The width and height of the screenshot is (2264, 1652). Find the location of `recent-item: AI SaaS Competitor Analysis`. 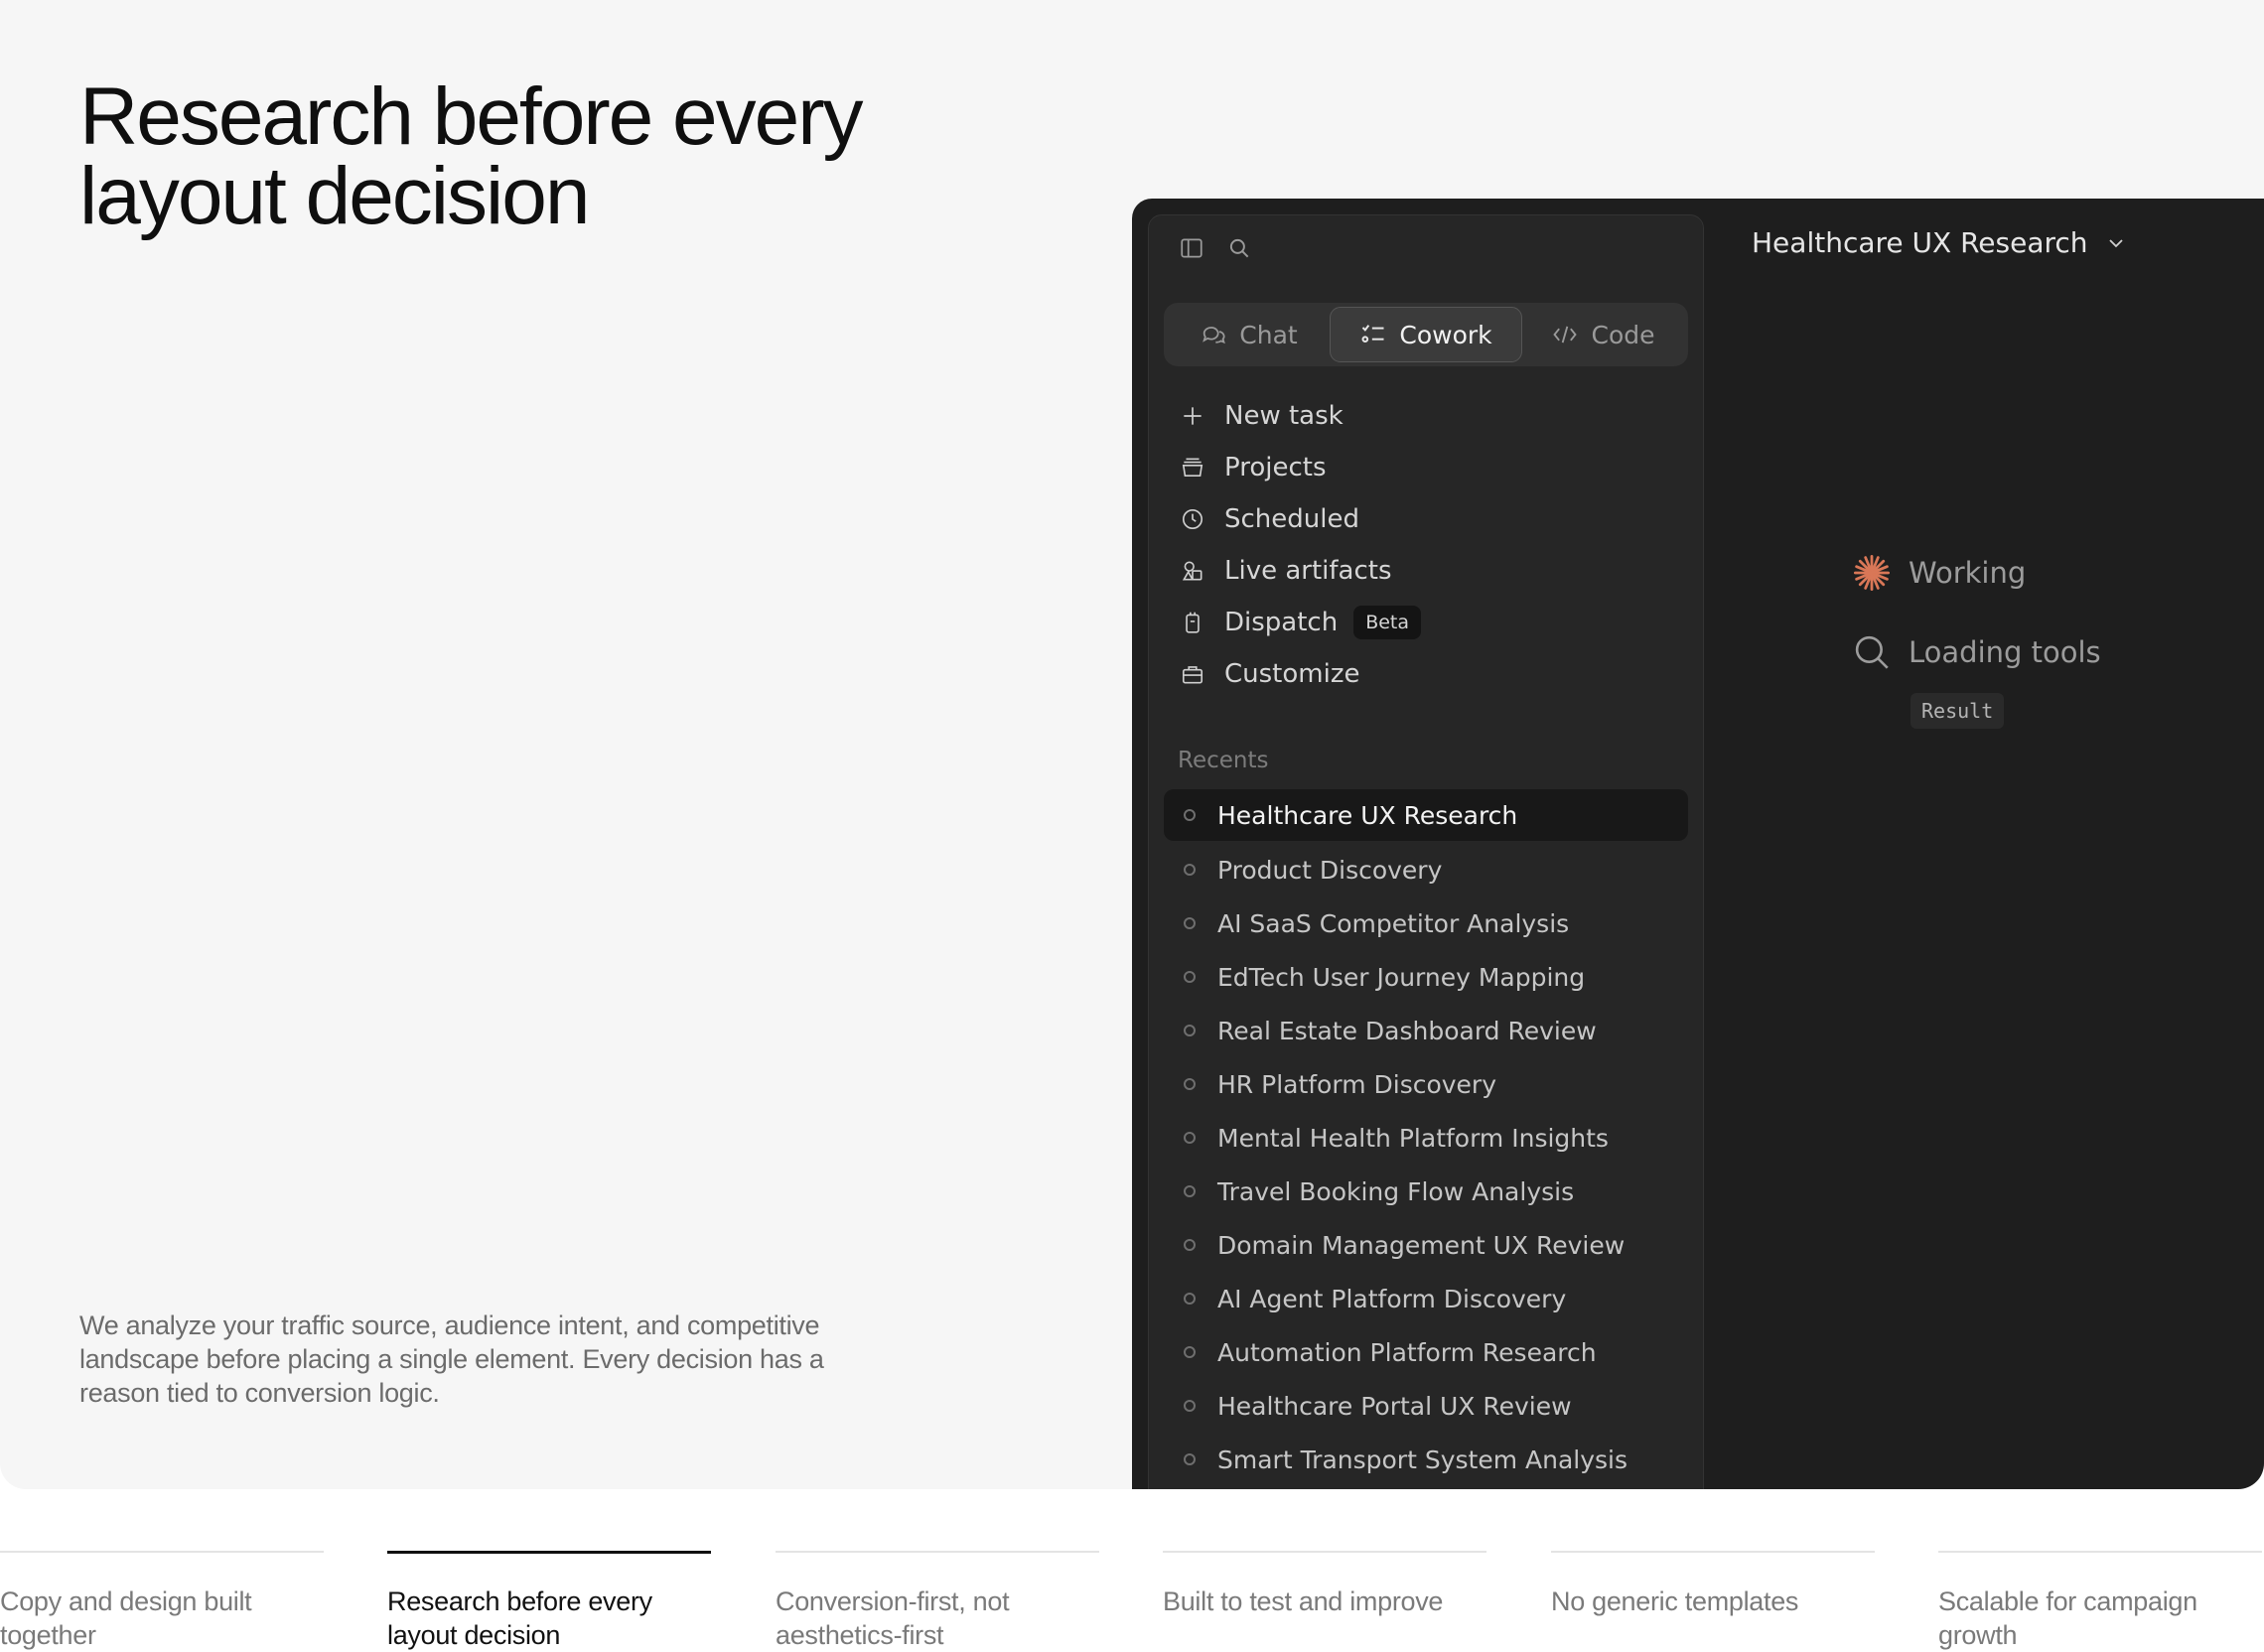

recent-item: AI SaaS Competitor Analysis is located at coordinates (1426, 923).